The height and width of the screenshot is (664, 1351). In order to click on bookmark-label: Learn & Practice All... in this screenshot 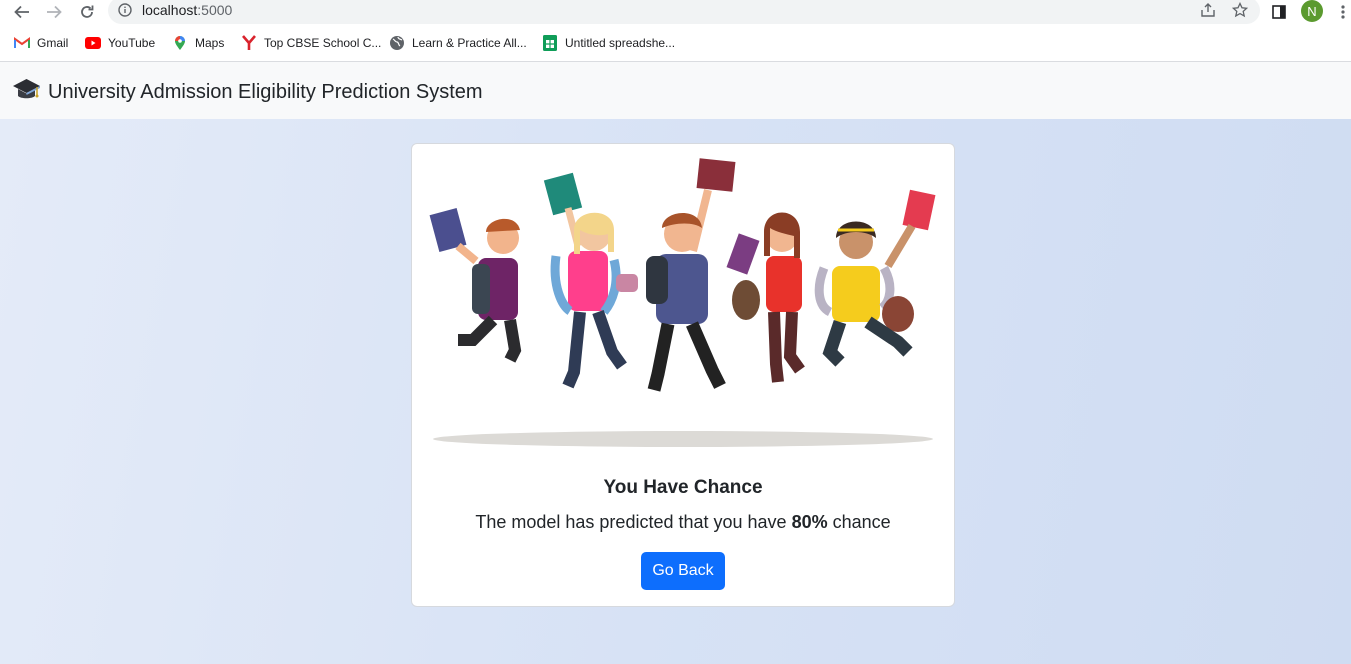, I will do `click(469, 43)`.